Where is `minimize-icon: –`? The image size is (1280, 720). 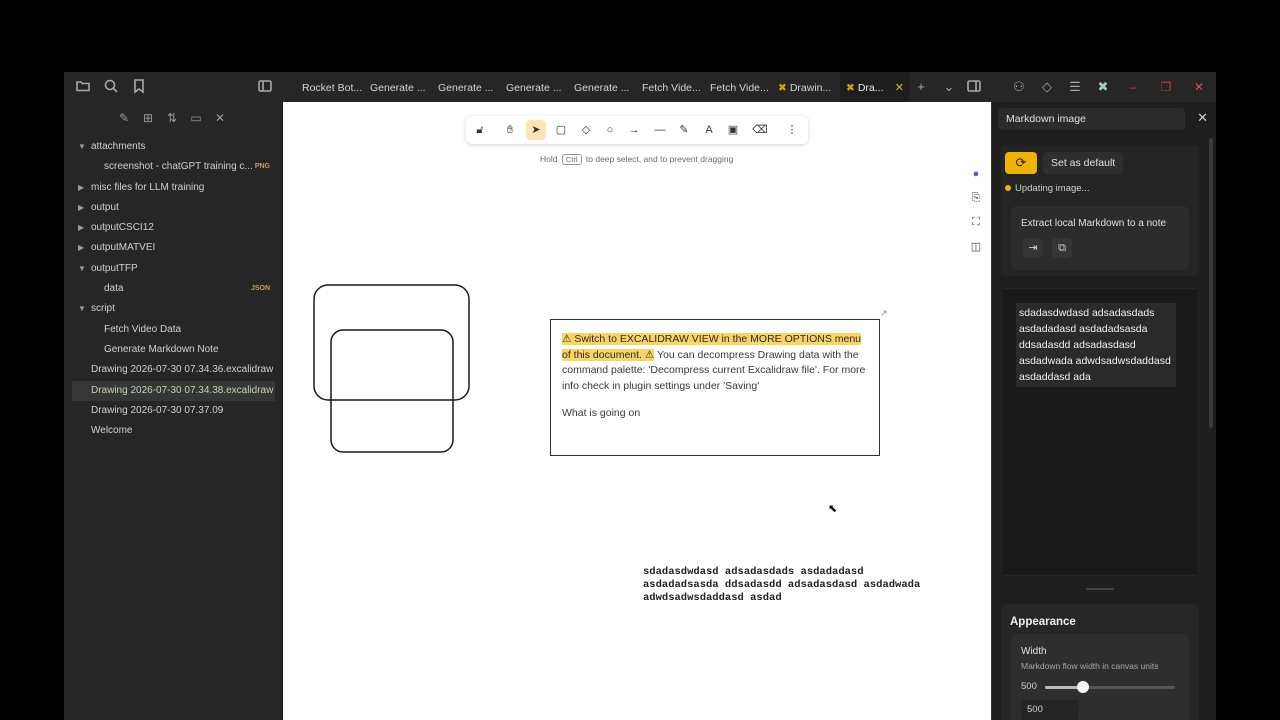 minimize-icon: – is located at coordinates (1133, 87).